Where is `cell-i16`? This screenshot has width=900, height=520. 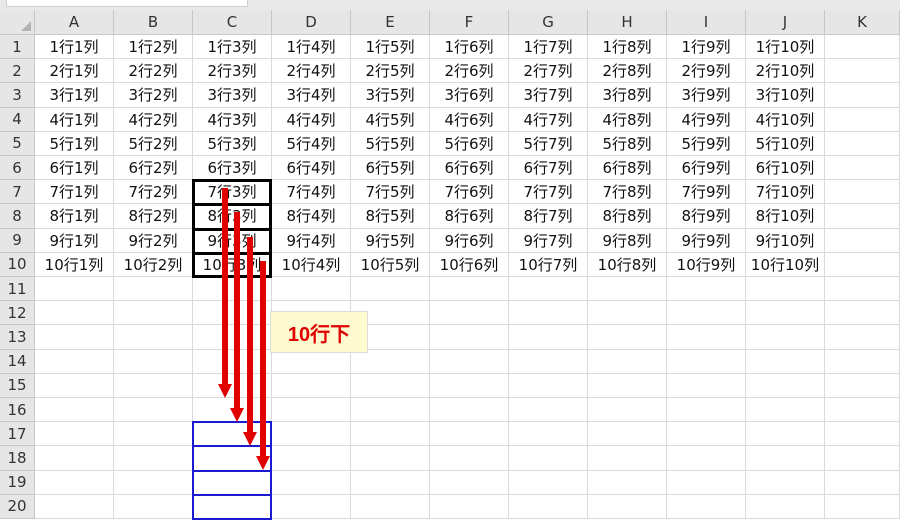 cell-i16 is located at coordinates (706, 410).